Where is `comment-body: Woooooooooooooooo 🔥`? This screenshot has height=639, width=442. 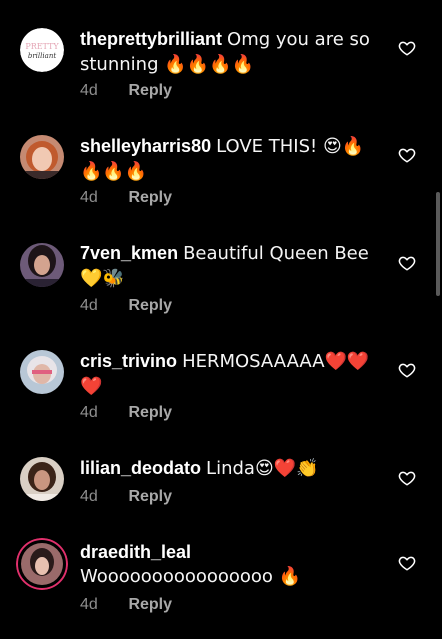 comment-body: Woooooooooooooooo 🔥 is located at coordinates (191, 576).